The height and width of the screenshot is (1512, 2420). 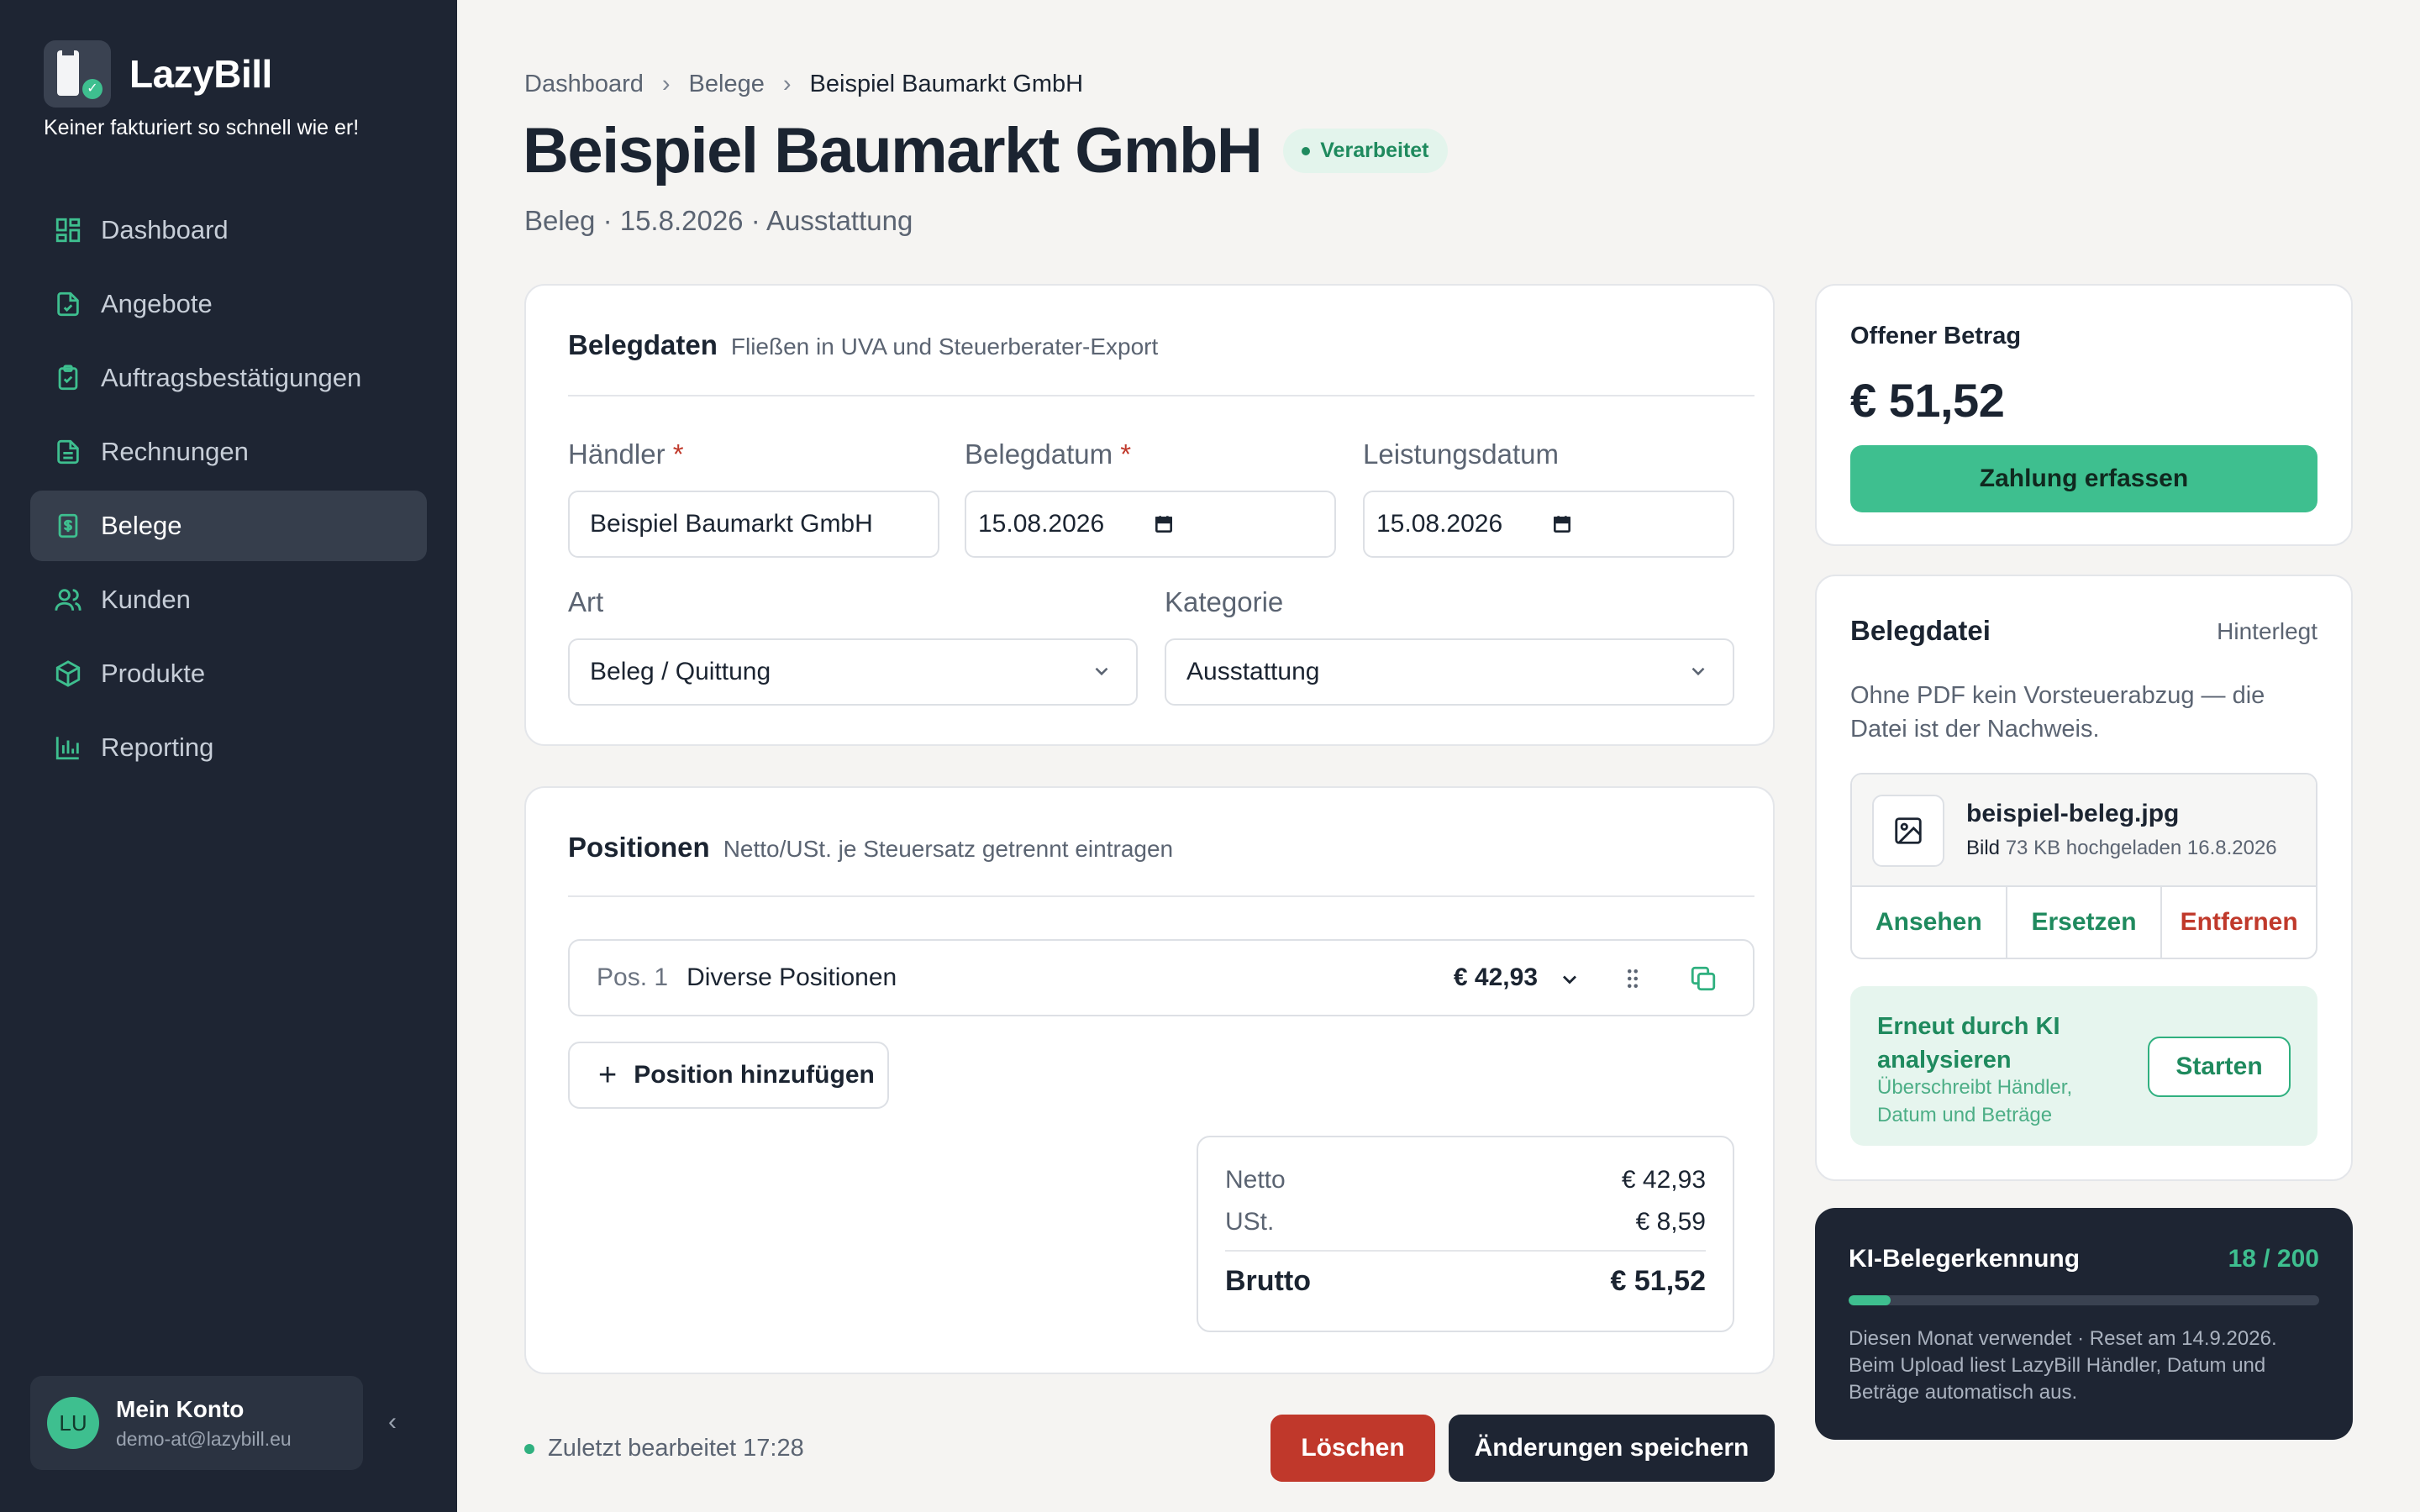 I want to click on ust-row: USt. € 8,59, so click(x=1466, y=1222).